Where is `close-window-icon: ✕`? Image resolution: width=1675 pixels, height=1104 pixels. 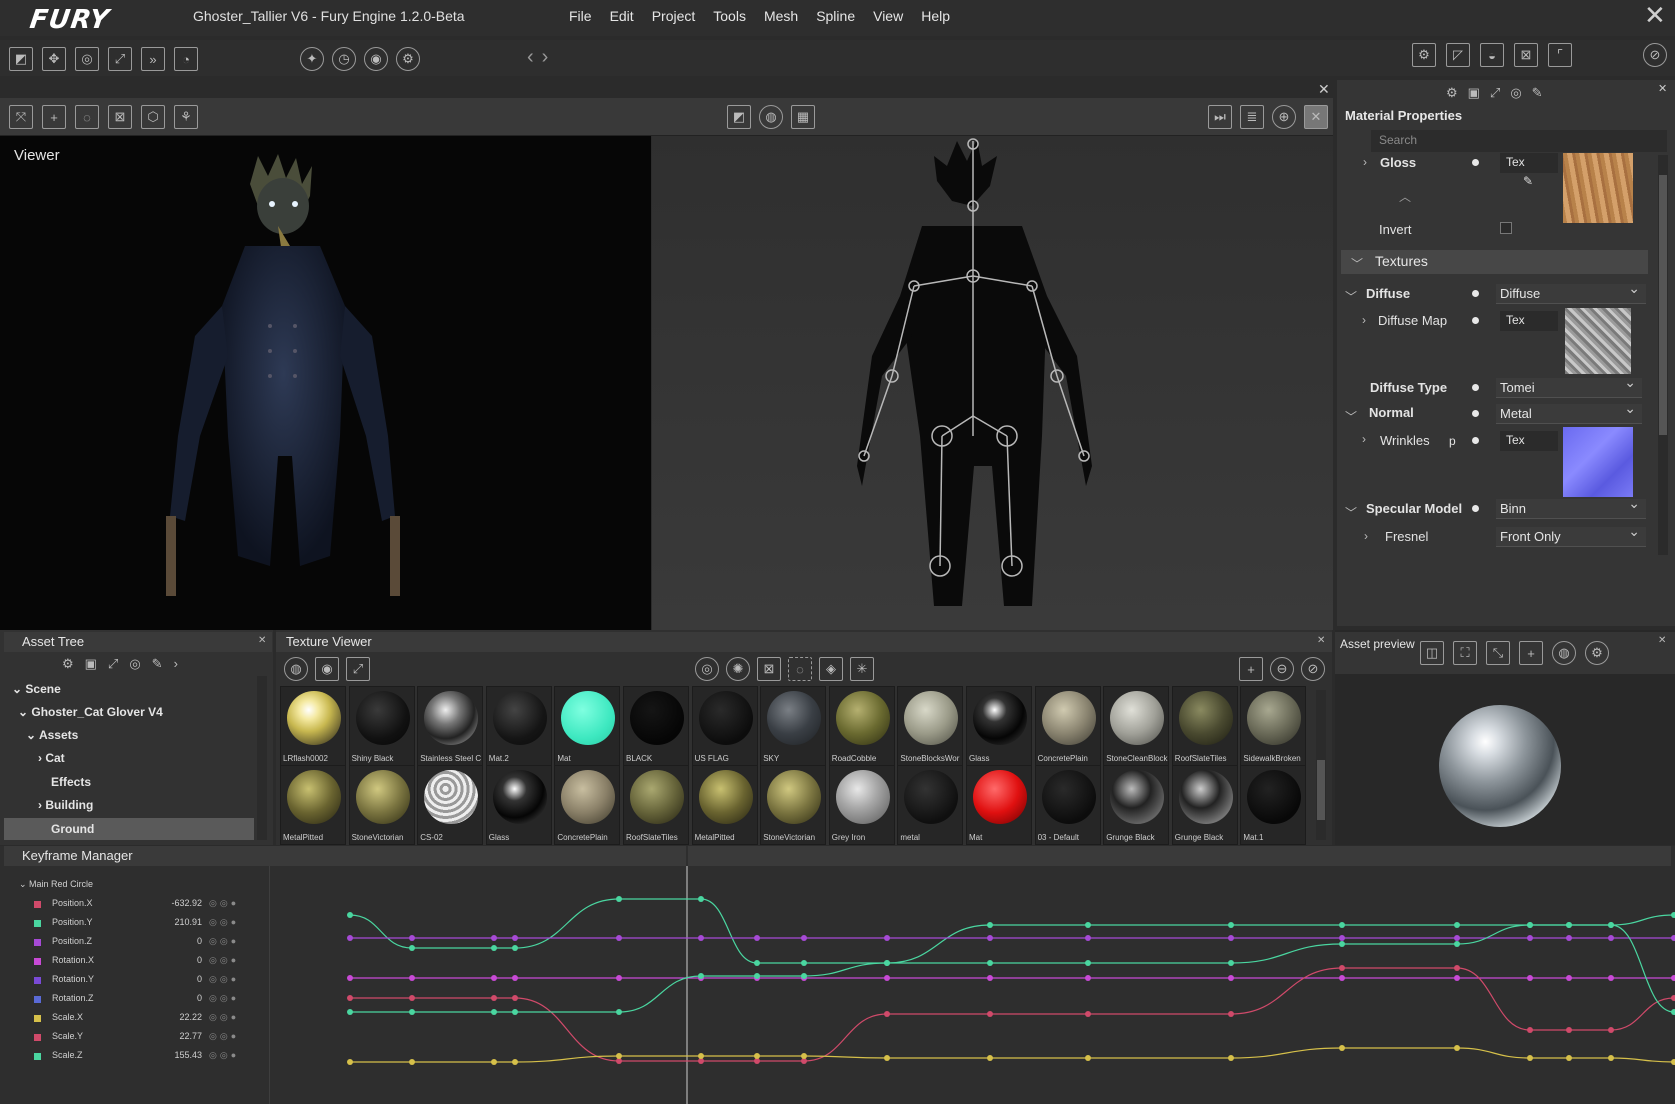
close-window-icon: ✕ is located at coordinates (1655, 15).